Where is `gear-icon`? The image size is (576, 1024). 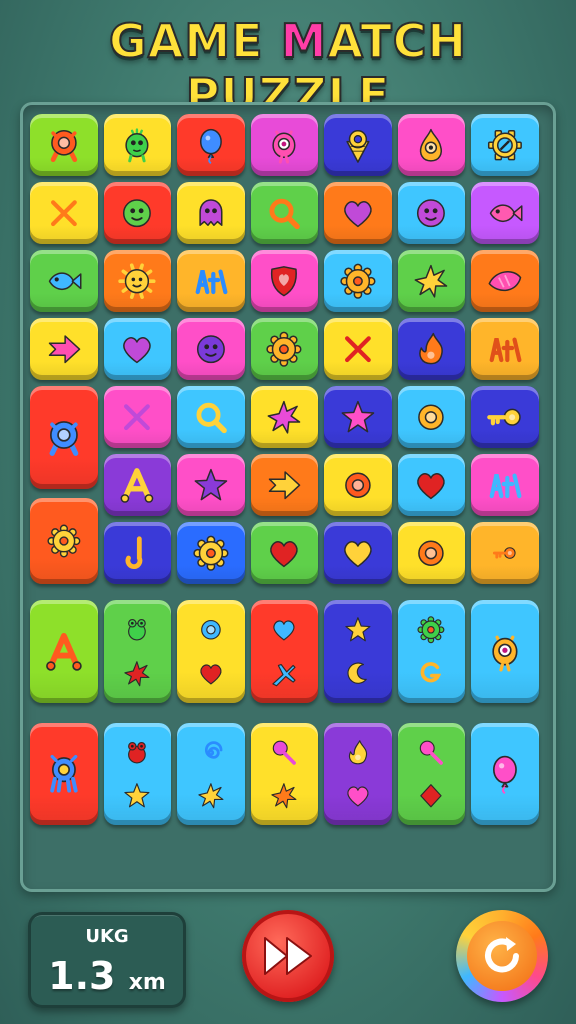
gear-icon is located at coordinates (284, 349).